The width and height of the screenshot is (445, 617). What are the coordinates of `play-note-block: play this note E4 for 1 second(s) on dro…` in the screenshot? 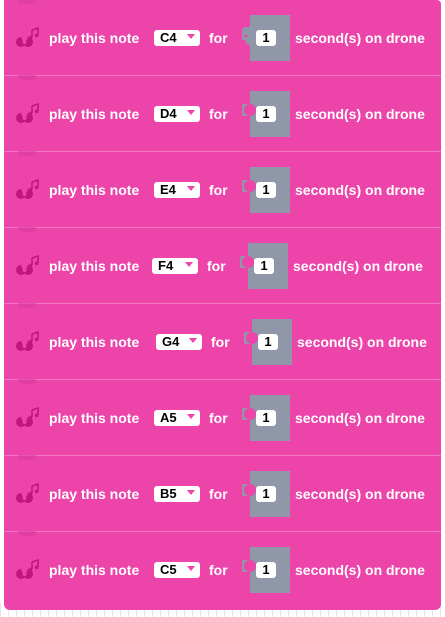 It's located at (222, 189).